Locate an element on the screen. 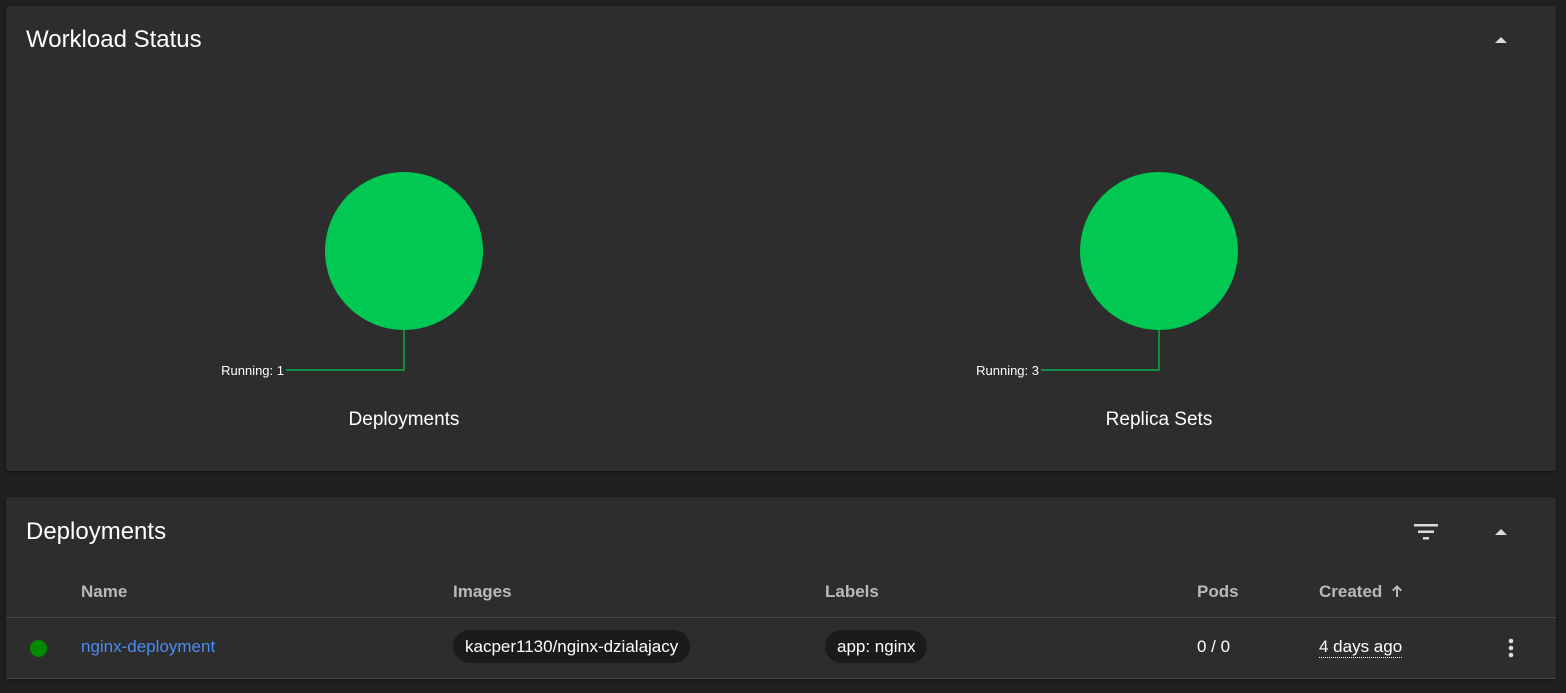 This screenshot has width=1566, height=693. replica-sets-running-slice is located at coordinates (1159, 251).